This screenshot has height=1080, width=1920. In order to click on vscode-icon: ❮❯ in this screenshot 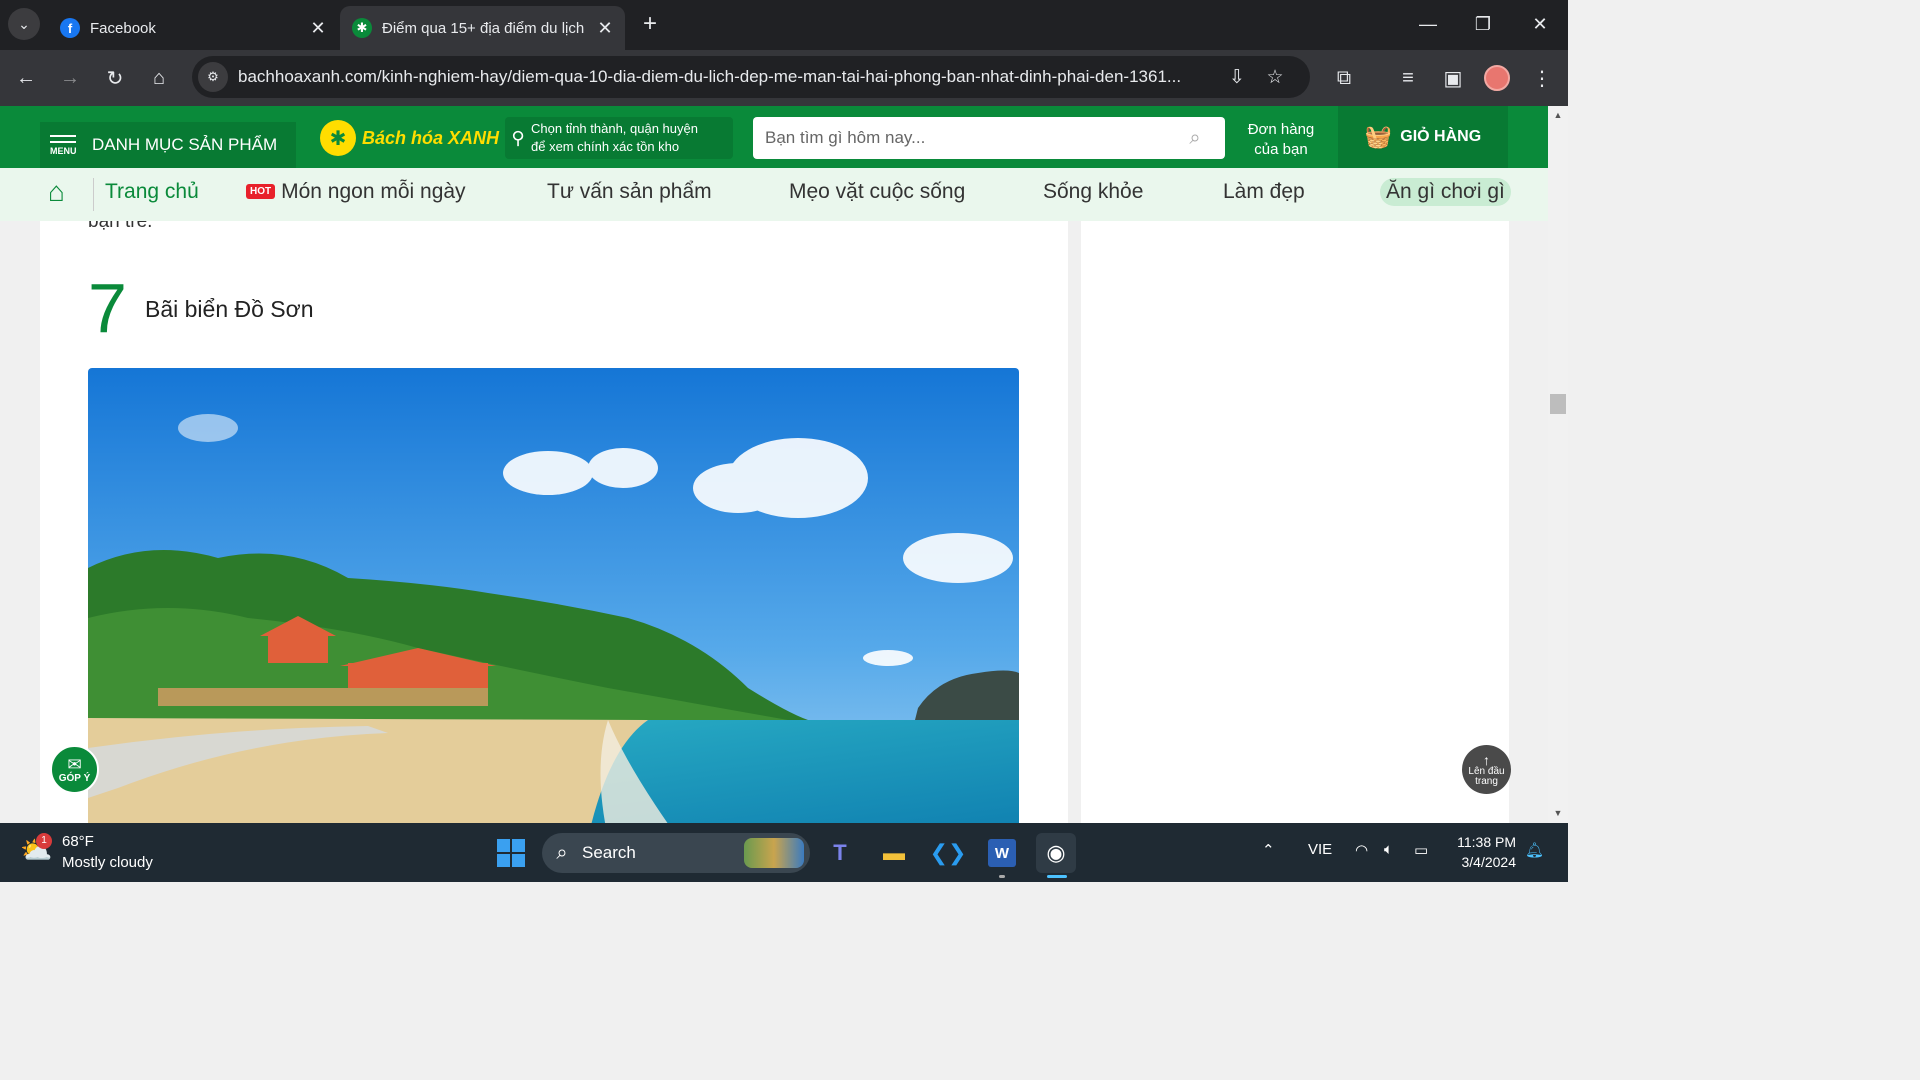, I will do `click(948, 853)`.